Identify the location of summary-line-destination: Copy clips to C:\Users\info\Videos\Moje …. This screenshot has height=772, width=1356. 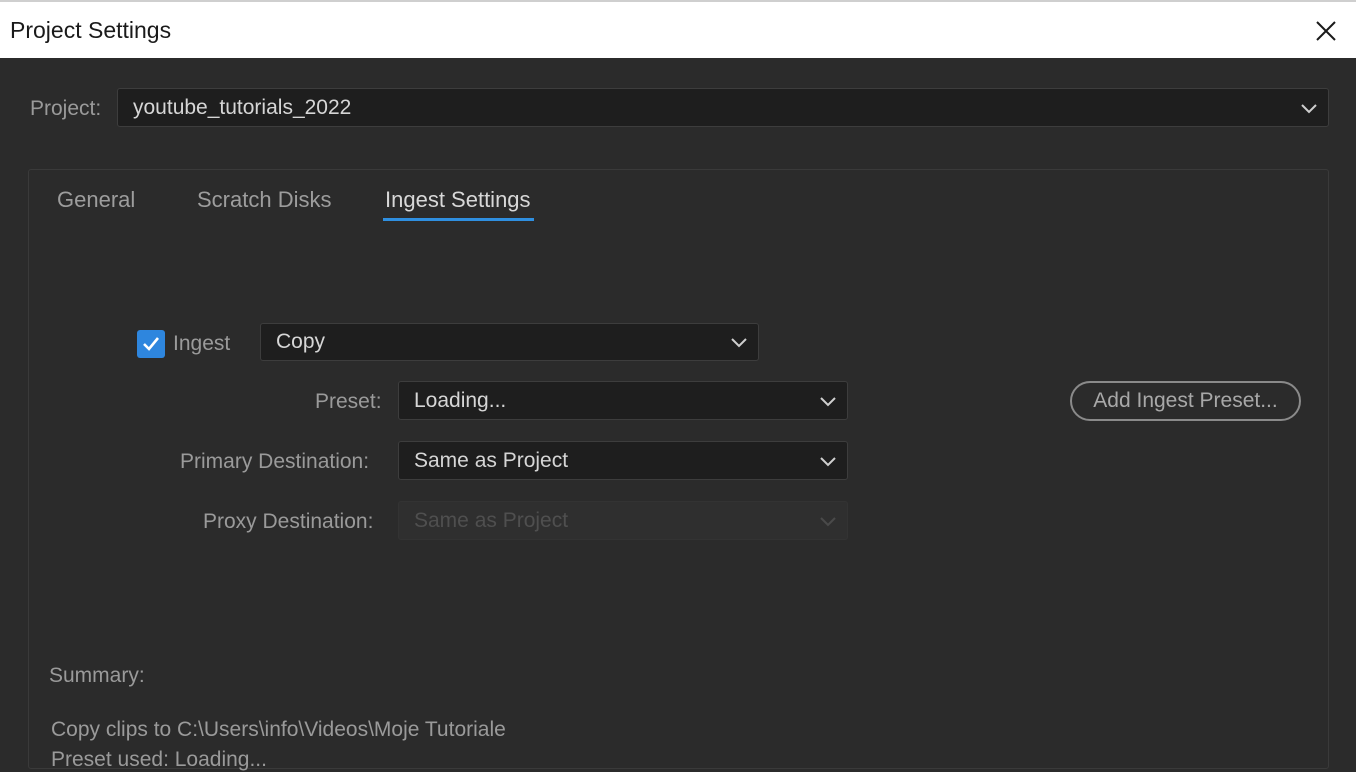
(278, 729).